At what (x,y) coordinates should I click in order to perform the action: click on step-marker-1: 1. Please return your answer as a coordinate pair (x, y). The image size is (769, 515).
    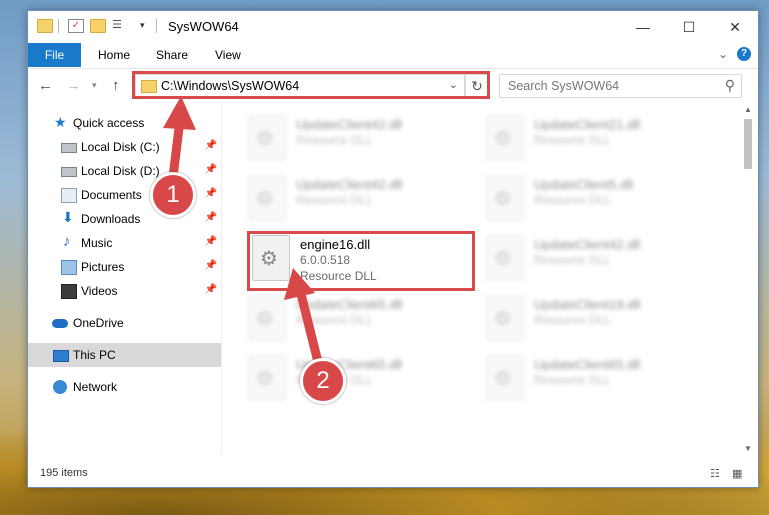
    Looking at the image, I should click on (173, 195).